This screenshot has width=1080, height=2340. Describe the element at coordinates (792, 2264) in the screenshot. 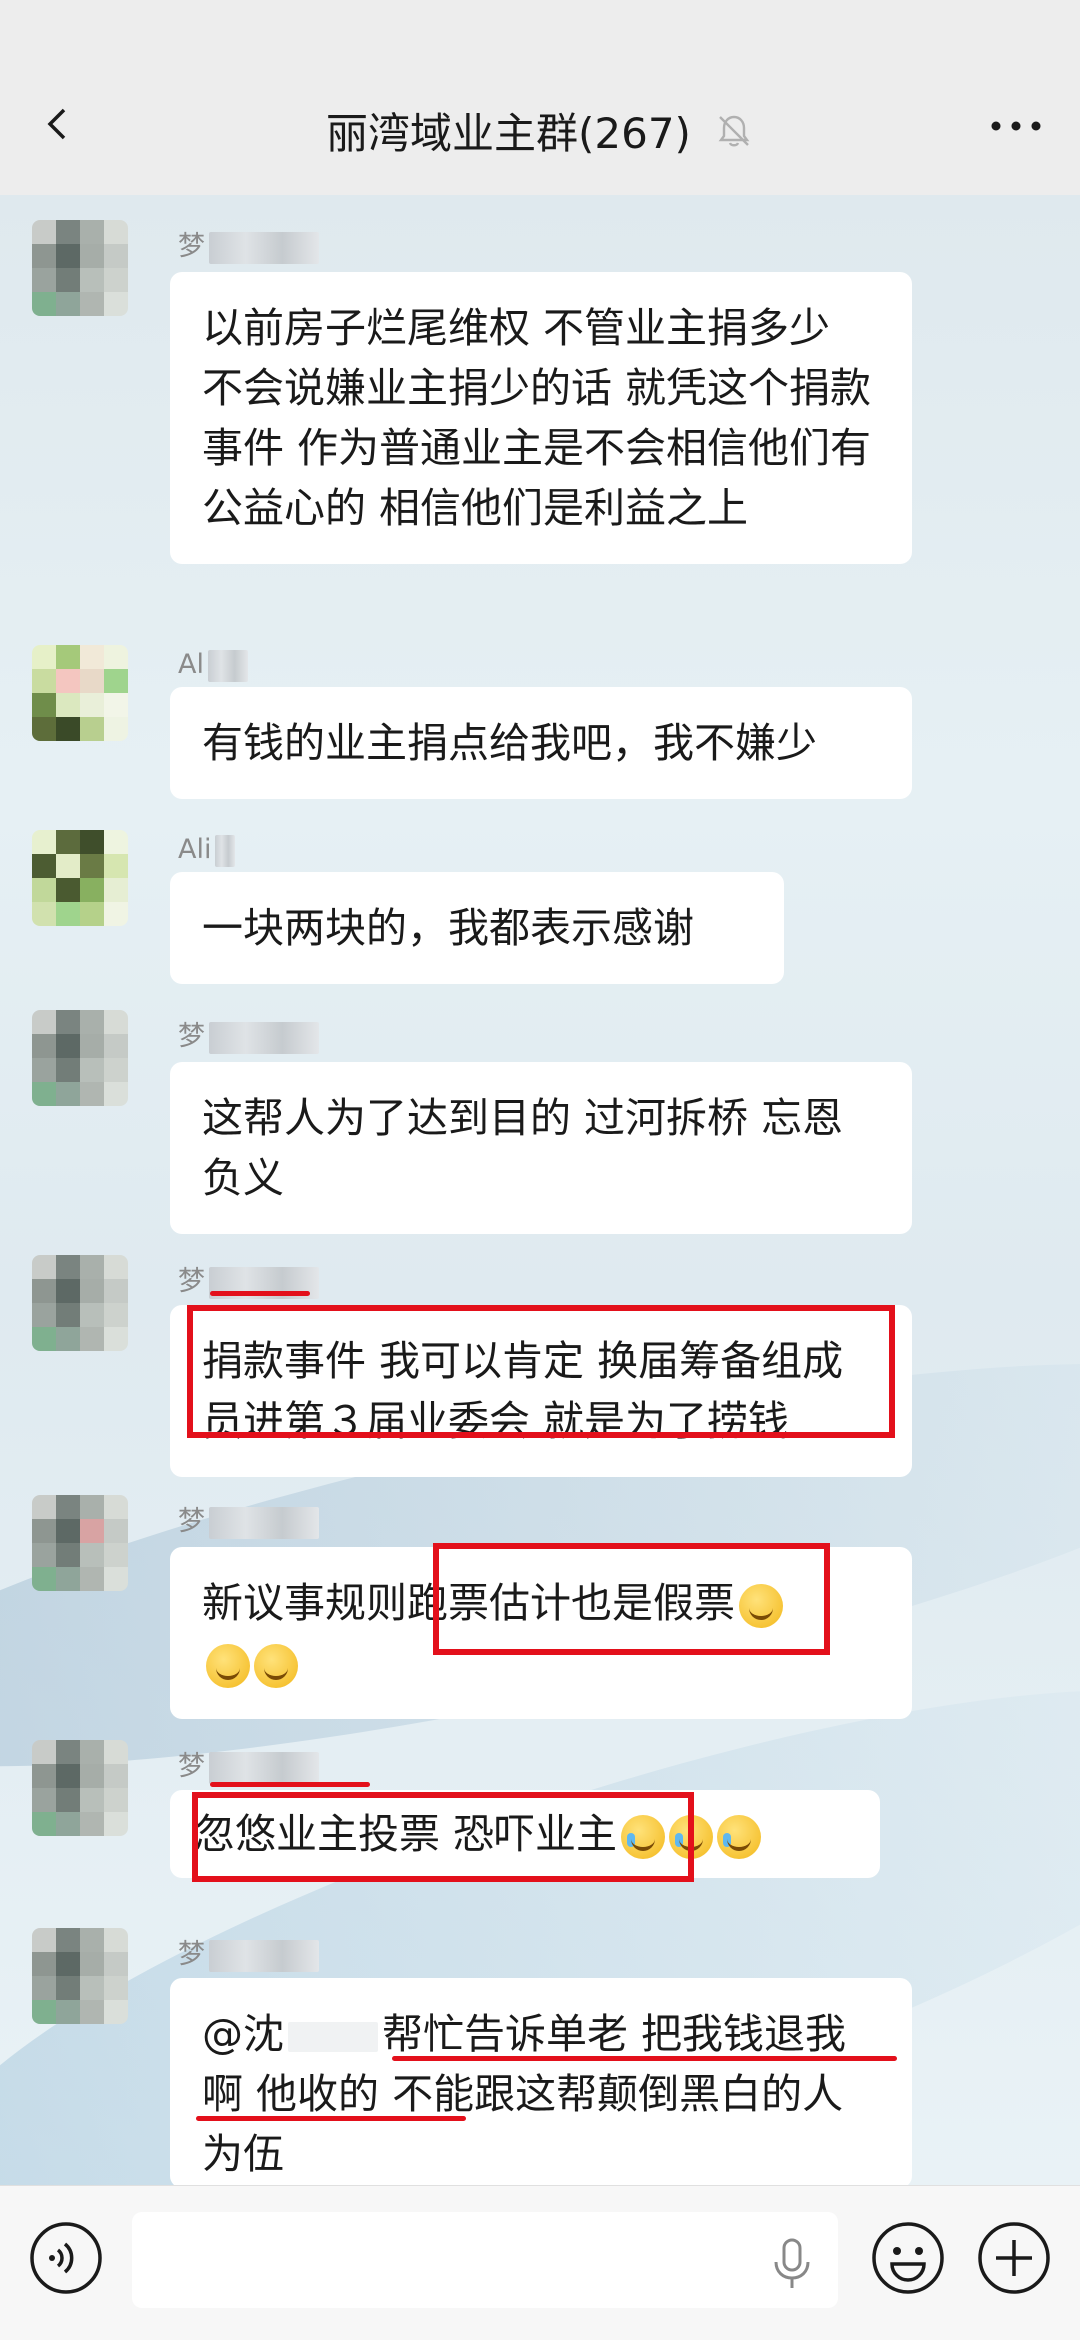

I see `microphone-icon` at that location.